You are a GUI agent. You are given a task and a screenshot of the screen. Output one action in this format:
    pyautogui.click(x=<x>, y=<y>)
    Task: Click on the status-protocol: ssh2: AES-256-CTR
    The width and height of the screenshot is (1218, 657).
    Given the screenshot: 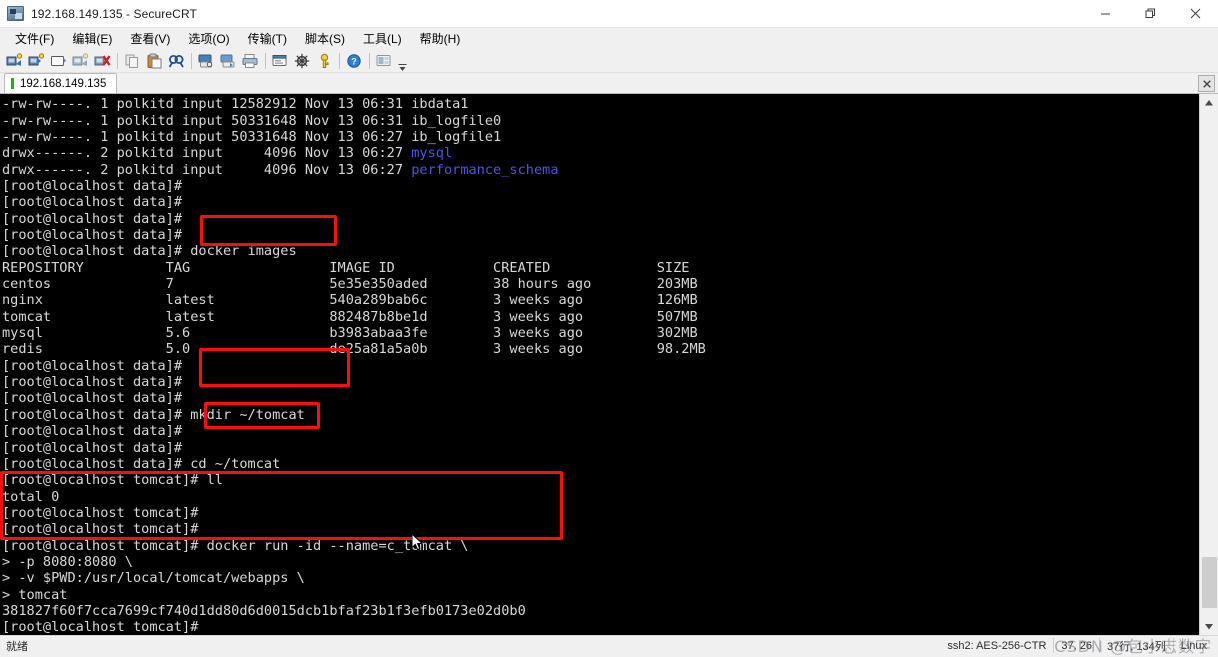 What is the action you would take?
    pyautogui.click(x=997, y=645)
    